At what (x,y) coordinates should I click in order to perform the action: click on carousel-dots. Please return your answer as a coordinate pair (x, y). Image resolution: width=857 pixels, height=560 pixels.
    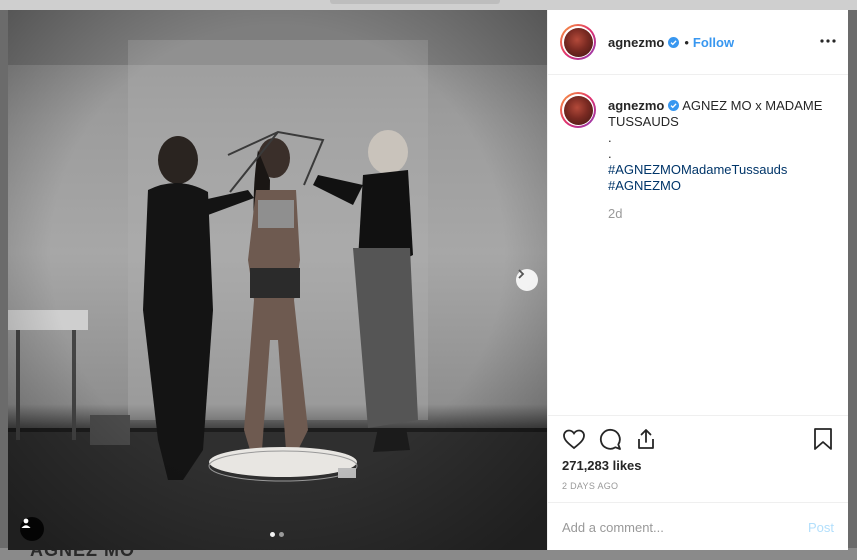
    Looking at the image, I should click on (277, 534).